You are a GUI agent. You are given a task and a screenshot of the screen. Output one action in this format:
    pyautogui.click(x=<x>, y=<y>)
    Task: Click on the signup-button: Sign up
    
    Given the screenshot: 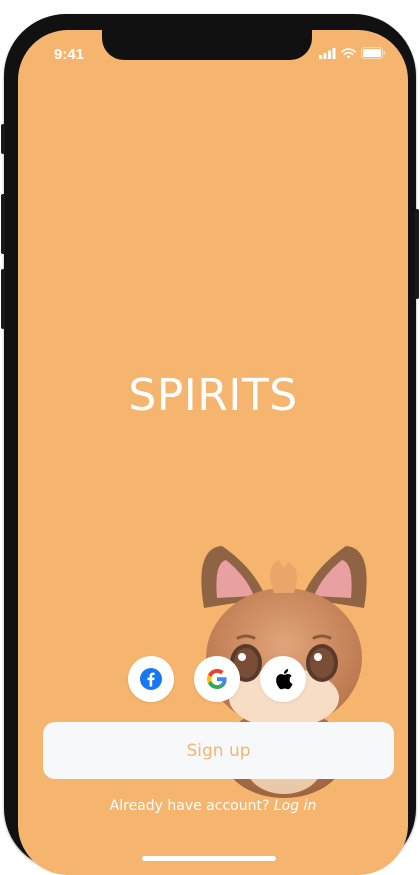 What is the action you would take?
    pyautogui.click(x=218, y=750)
    